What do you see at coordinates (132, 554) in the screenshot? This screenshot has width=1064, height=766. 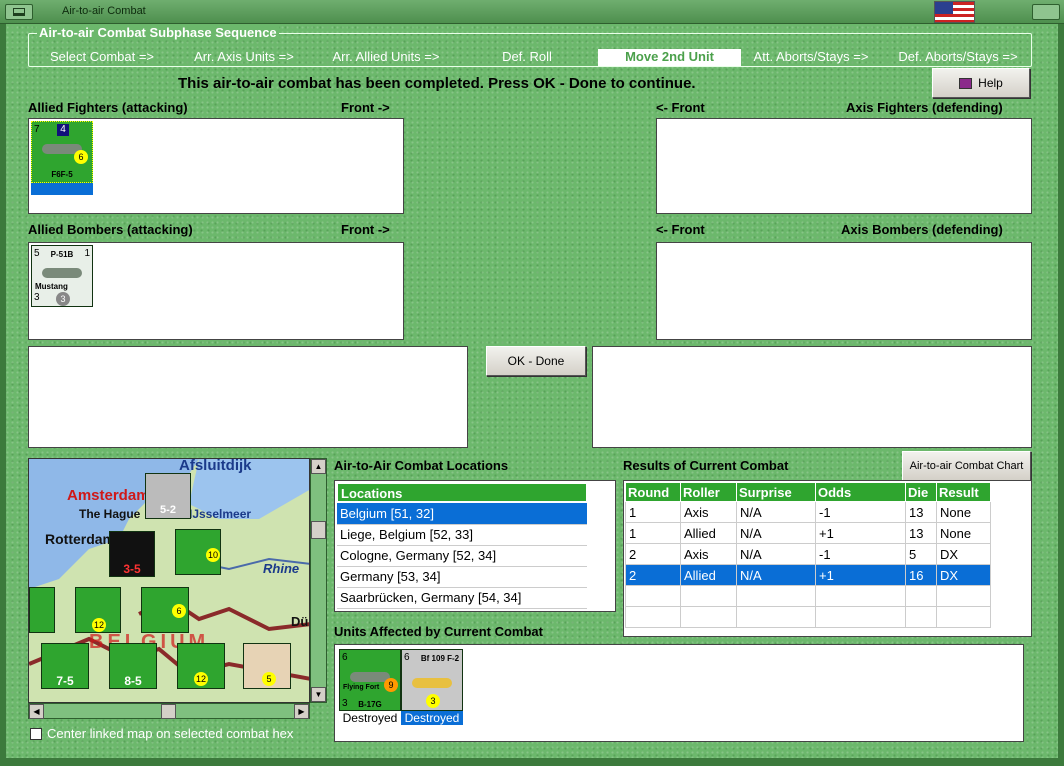 I see `map-unit-corps: 3-5` at bounding box center [132, 554].